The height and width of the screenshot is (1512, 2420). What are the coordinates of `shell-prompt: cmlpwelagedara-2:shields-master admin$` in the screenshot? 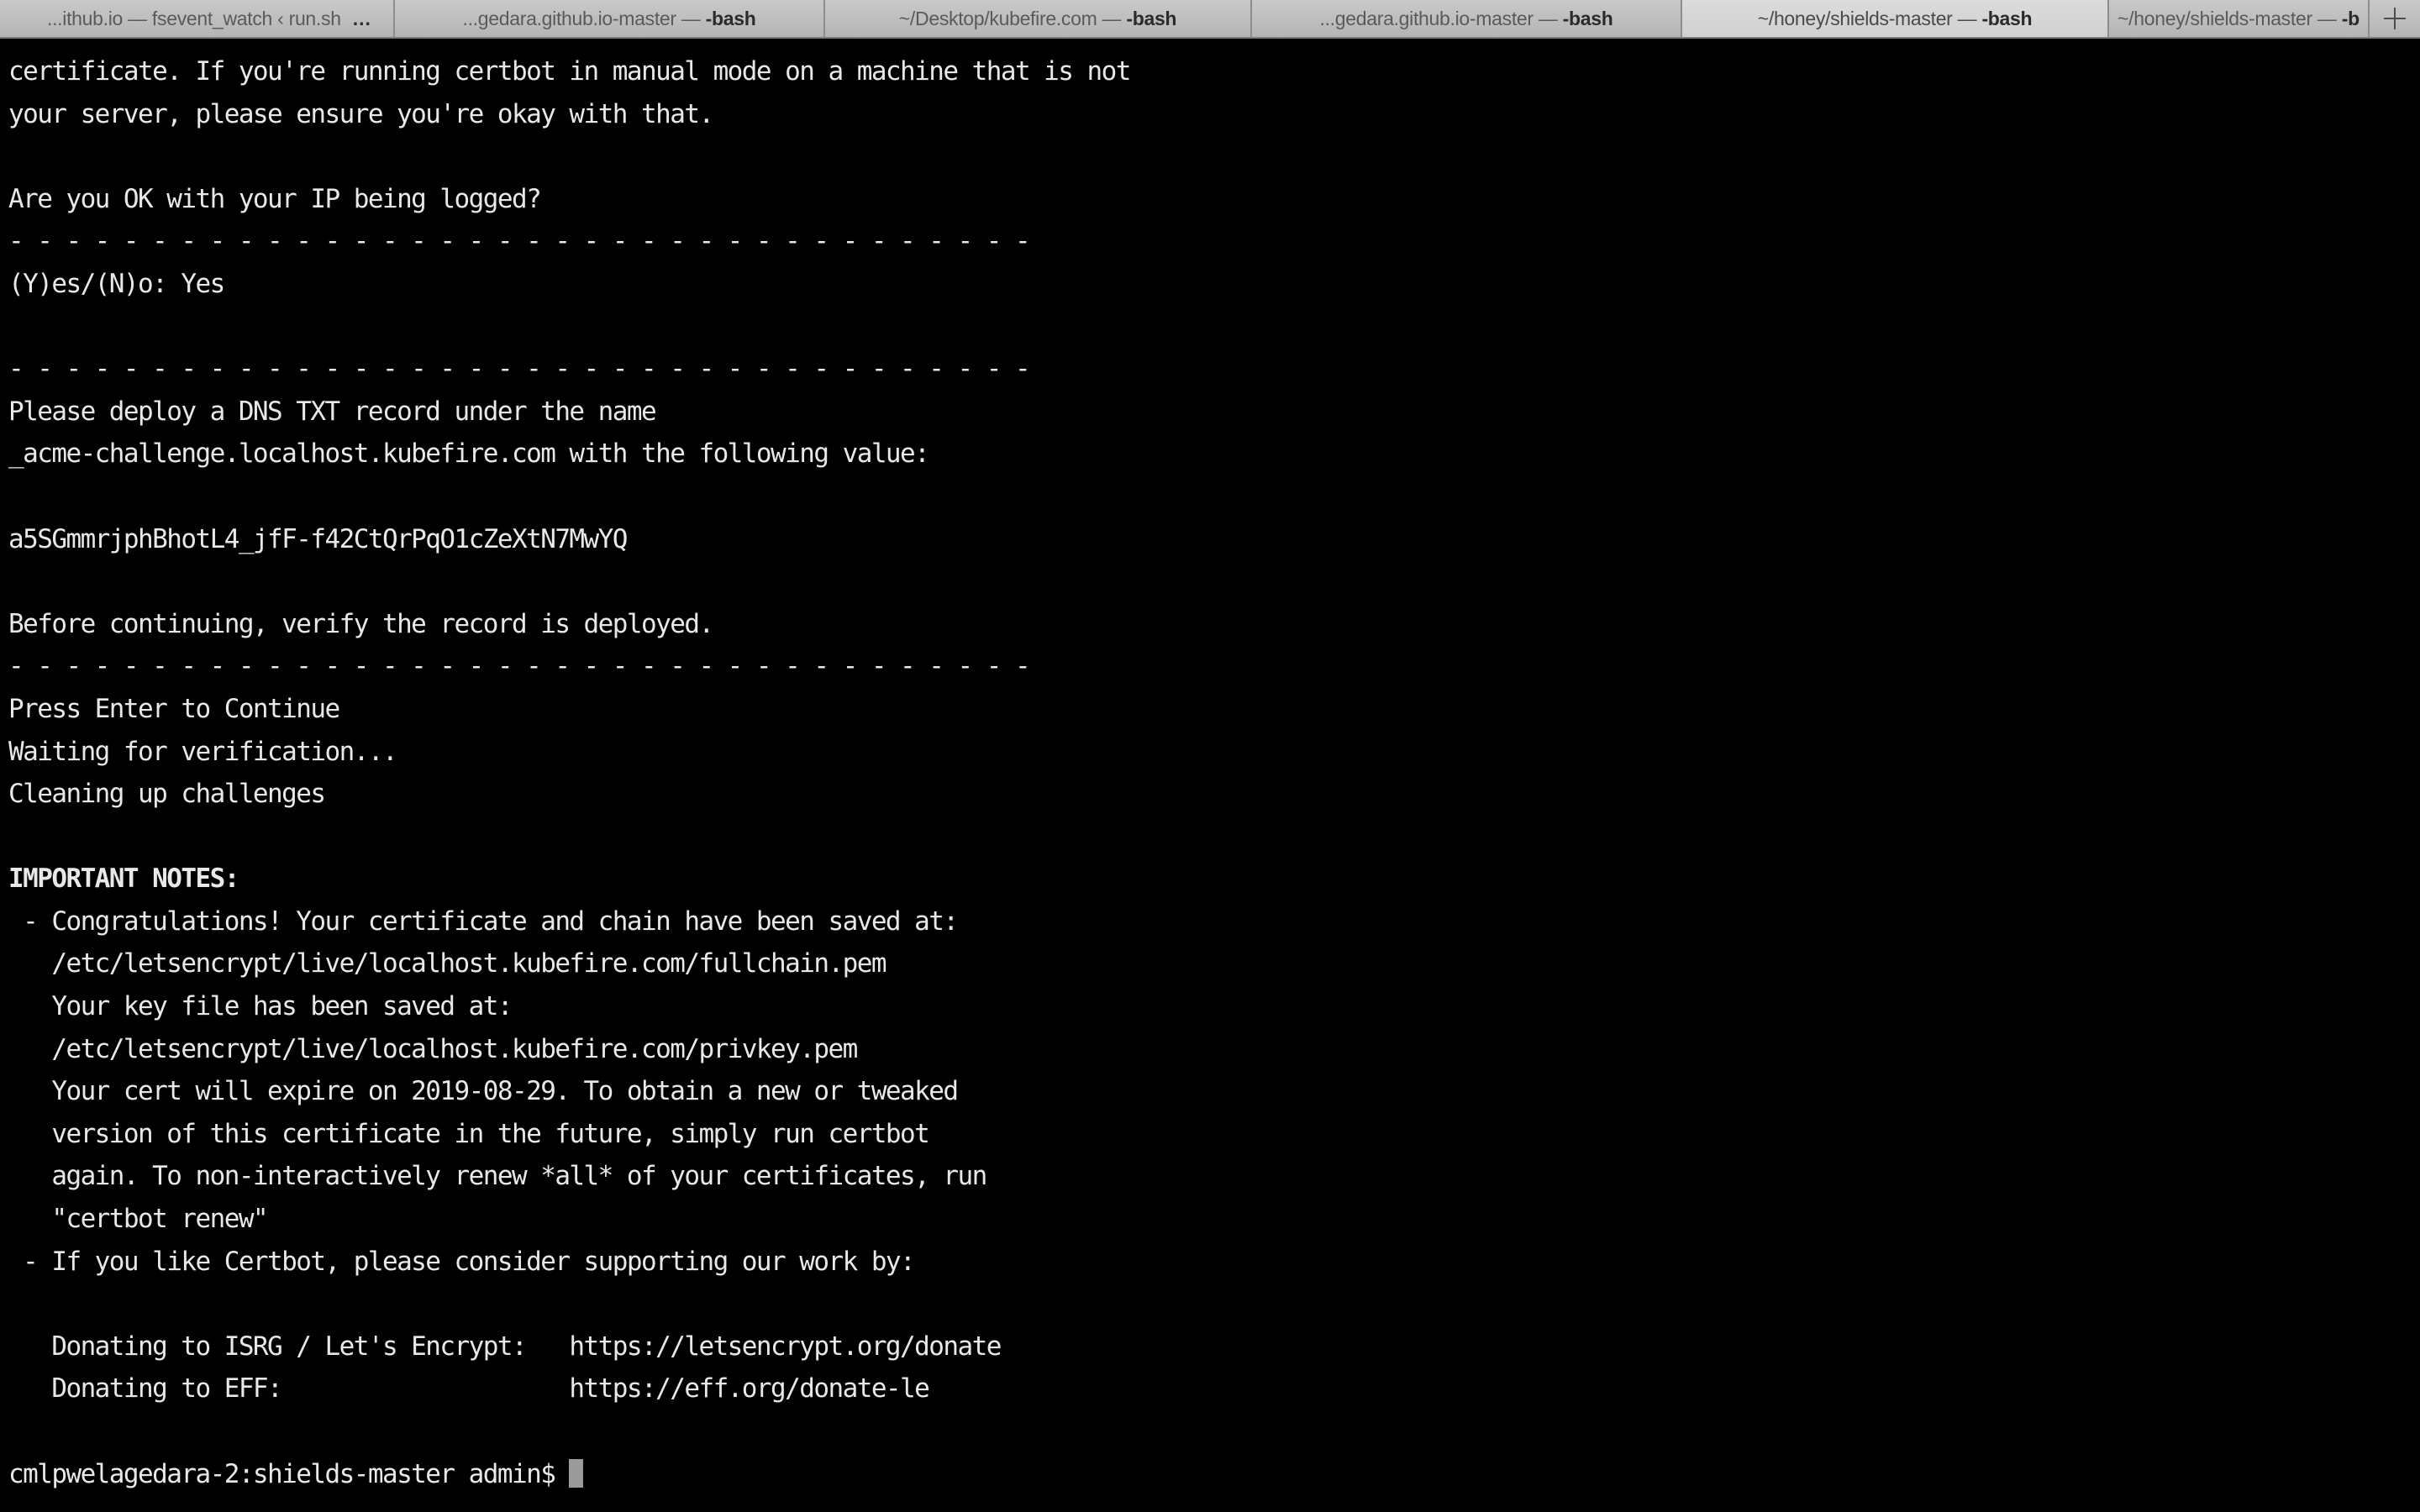 It's located at (289, 1473).